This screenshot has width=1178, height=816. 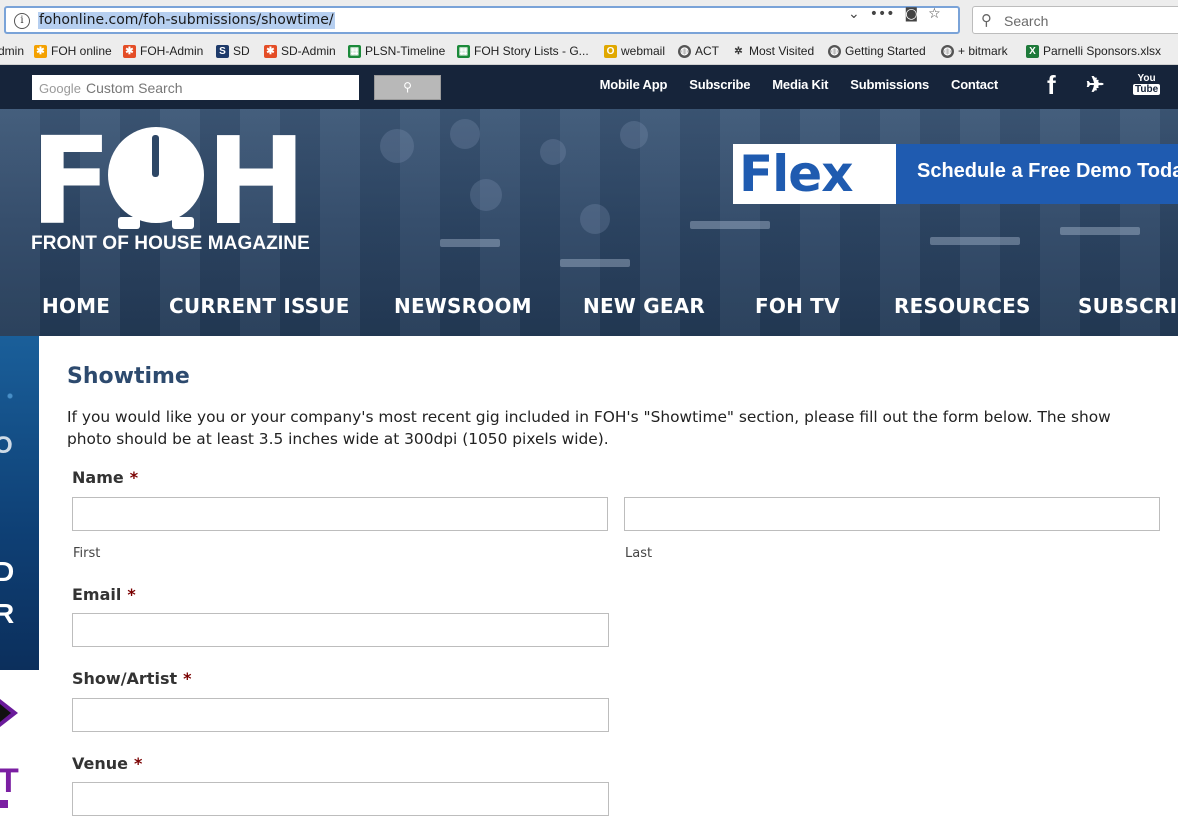 What do you see at coordinates (340, 514) in the screenshot?
I see `first-name-input` at bounding box center [340, 514].